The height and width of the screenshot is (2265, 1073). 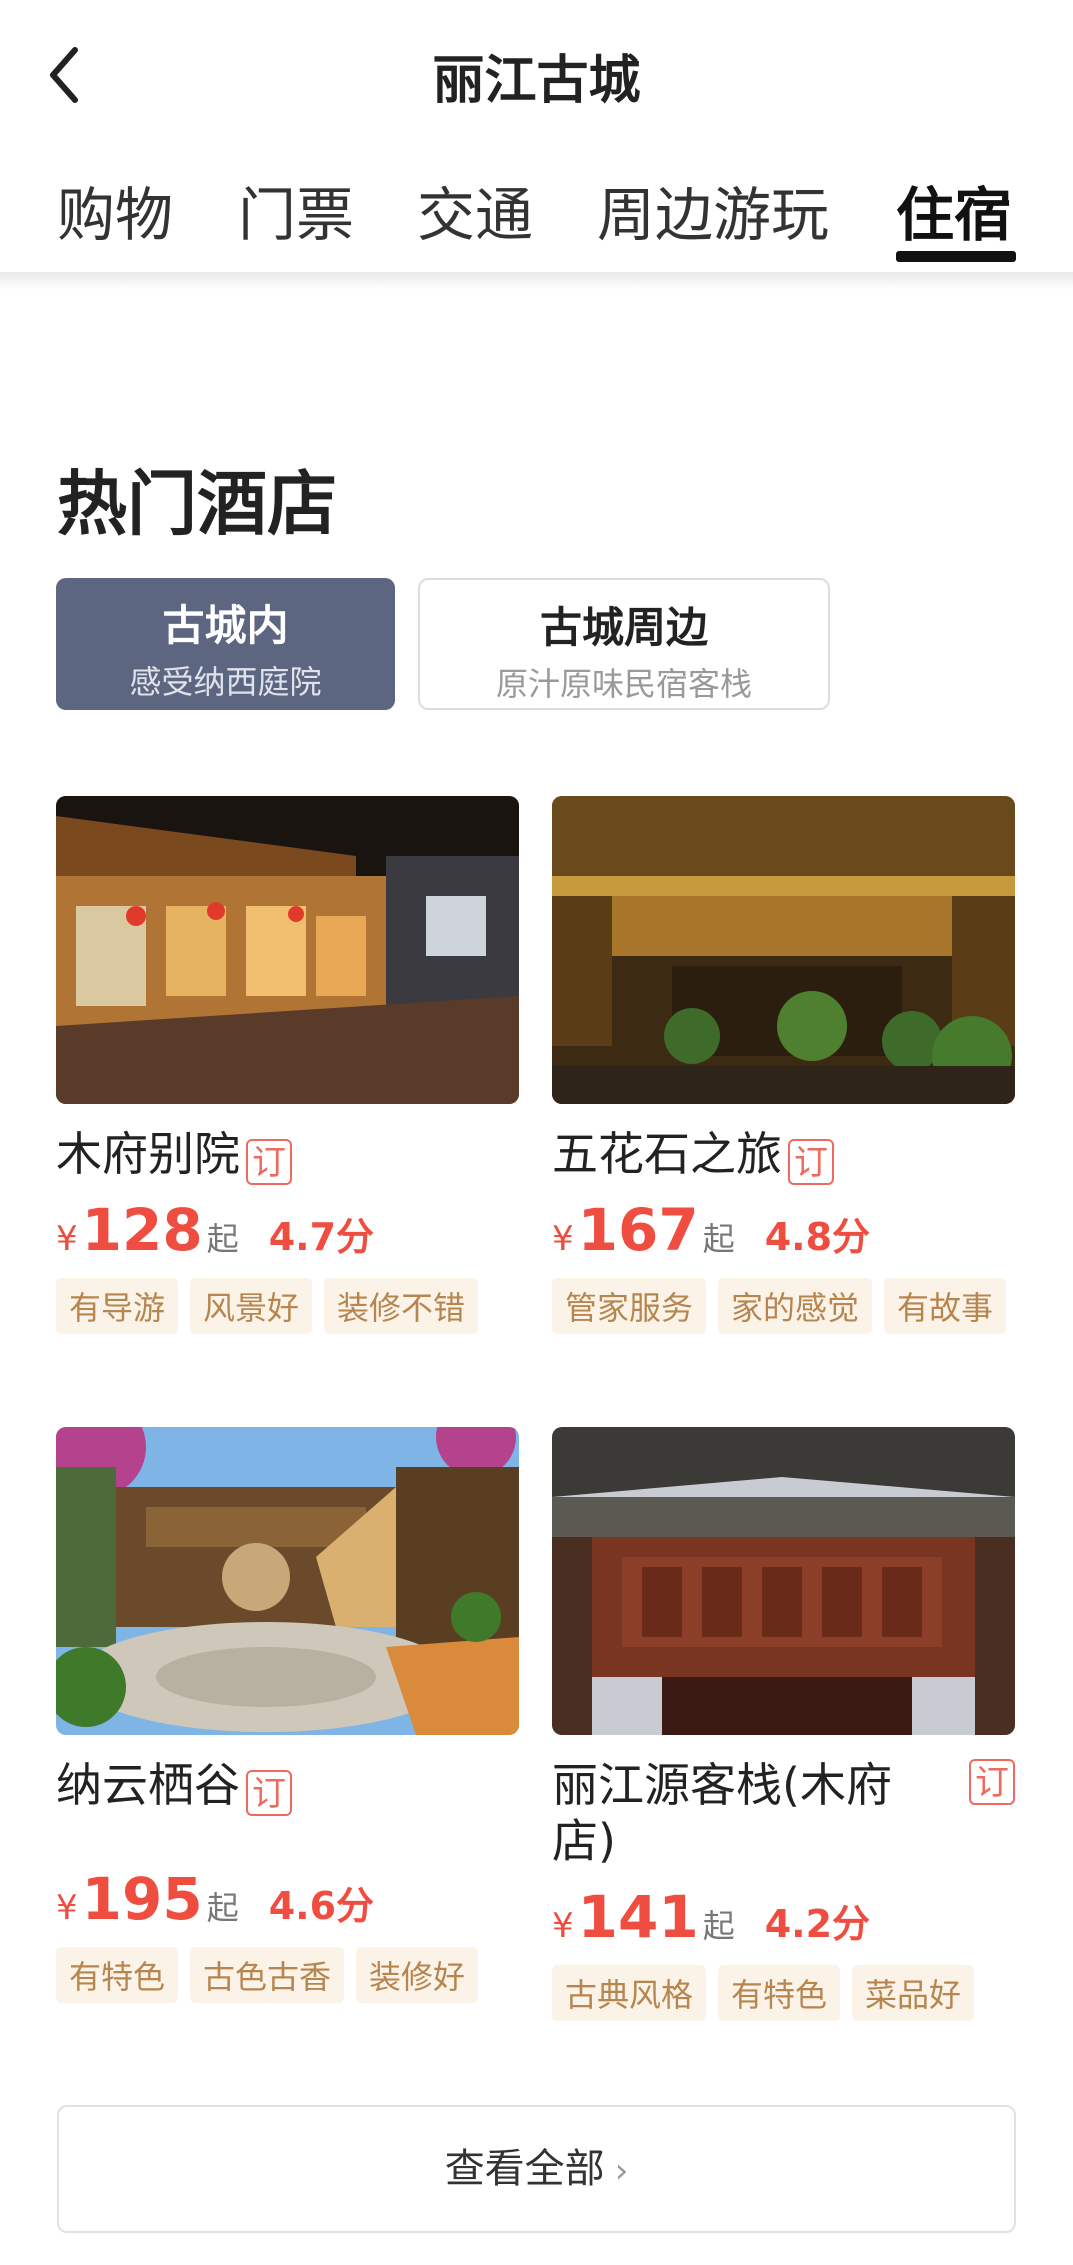 I want to click on view-all-button: 查看全部 ›, so click(x=536, y=2169).